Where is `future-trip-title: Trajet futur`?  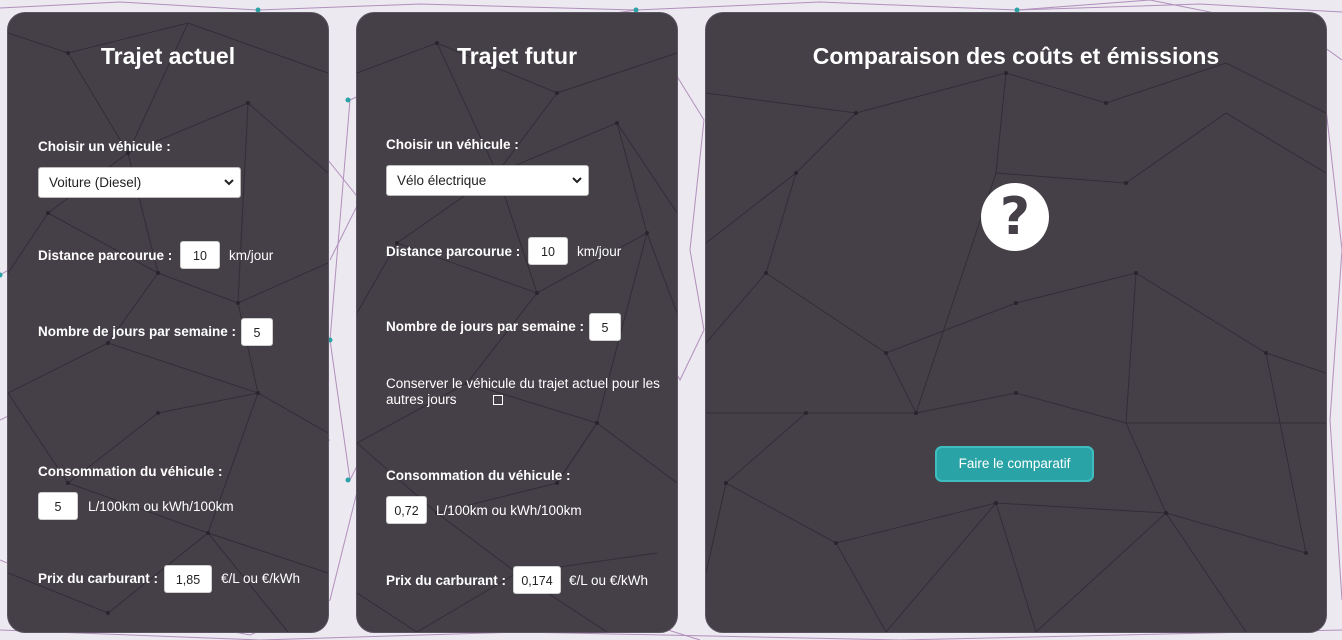
future-trip-title: Trajet futur is located at coordinates (517, 56).